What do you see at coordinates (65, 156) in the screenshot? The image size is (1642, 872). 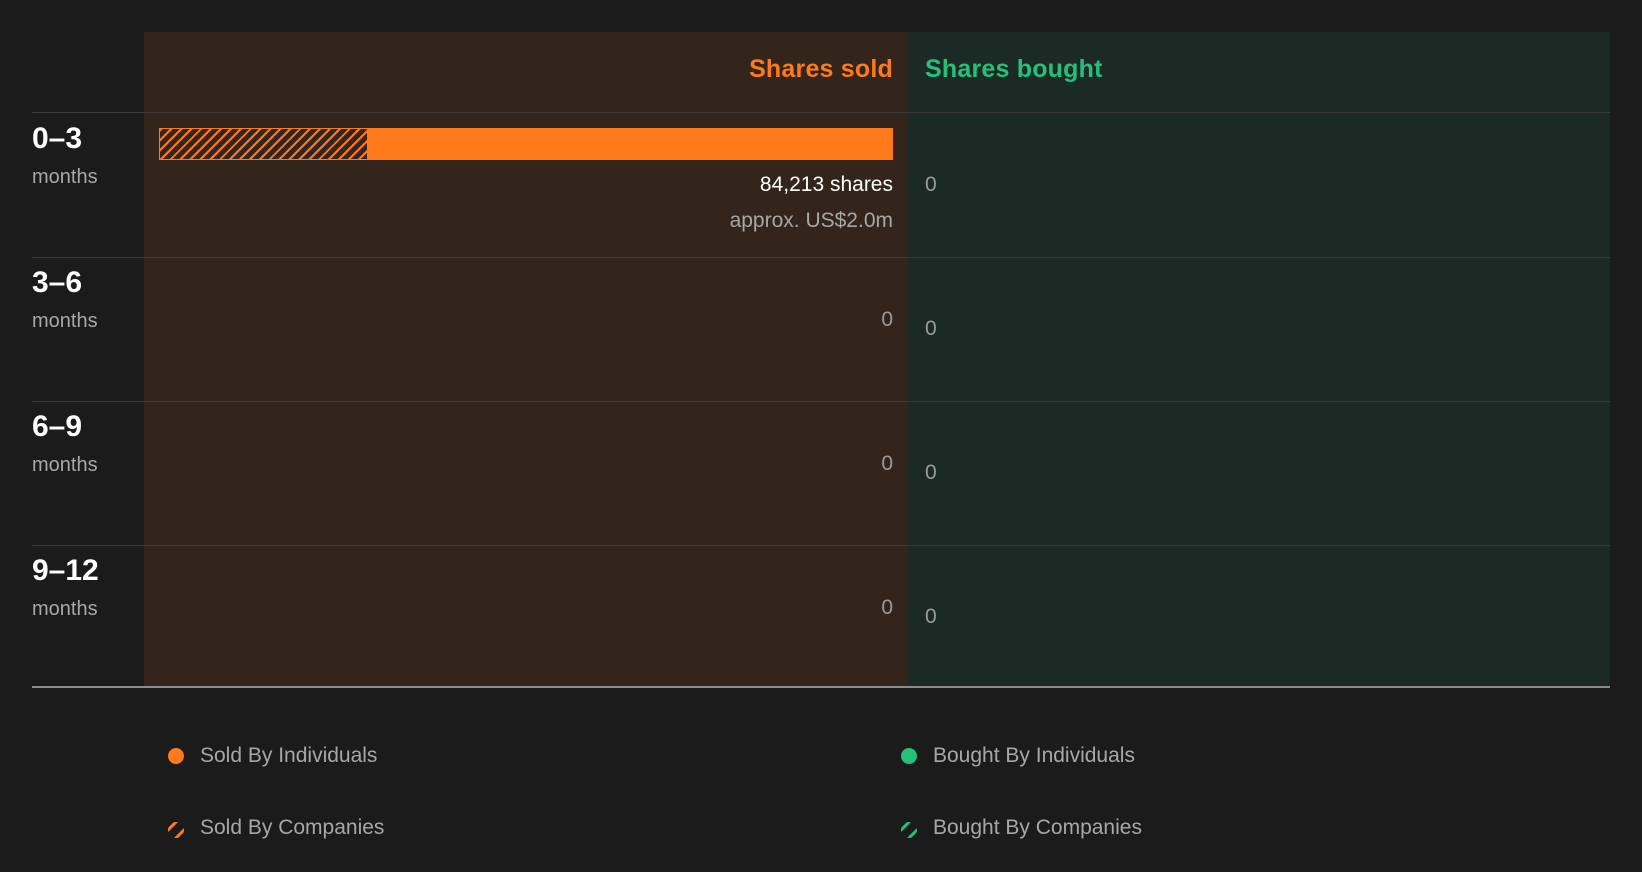 I see `row-label: 0–3 months` at bounding box center [65, 156].